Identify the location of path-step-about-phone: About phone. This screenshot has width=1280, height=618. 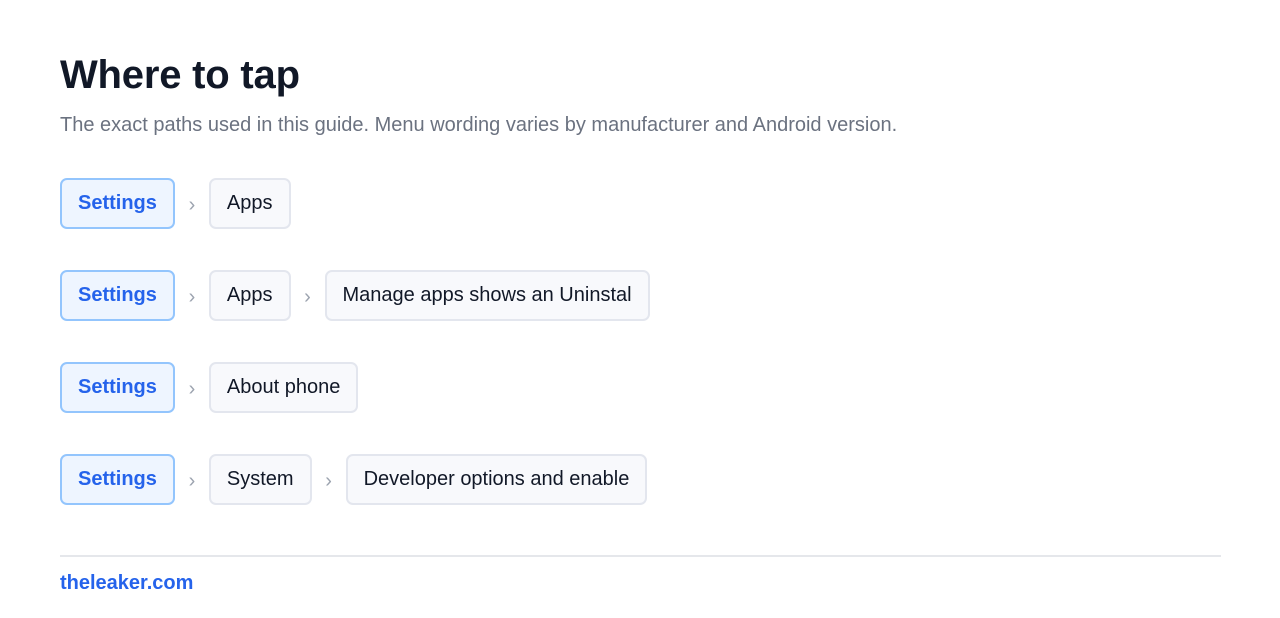
(283, 387).